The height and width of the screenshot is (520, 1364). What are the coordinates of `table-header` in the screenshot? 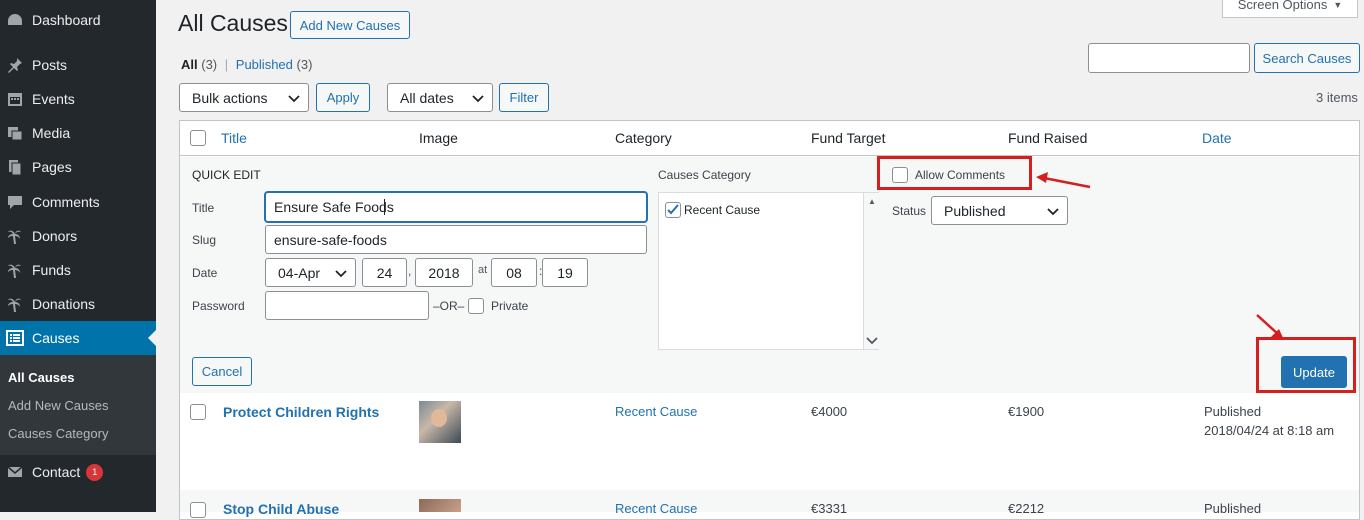 It's located at (769, 138).